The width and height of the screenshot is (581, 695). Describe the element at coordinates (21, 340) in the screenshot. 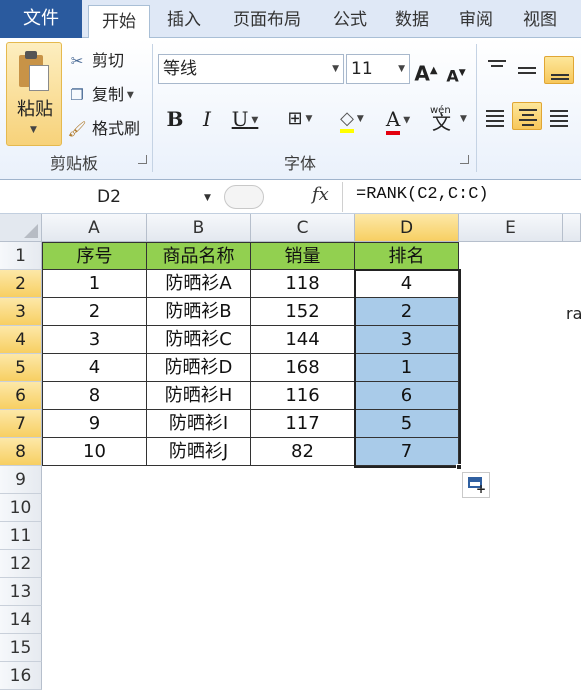

I see `row-header-4: 4` at that location.